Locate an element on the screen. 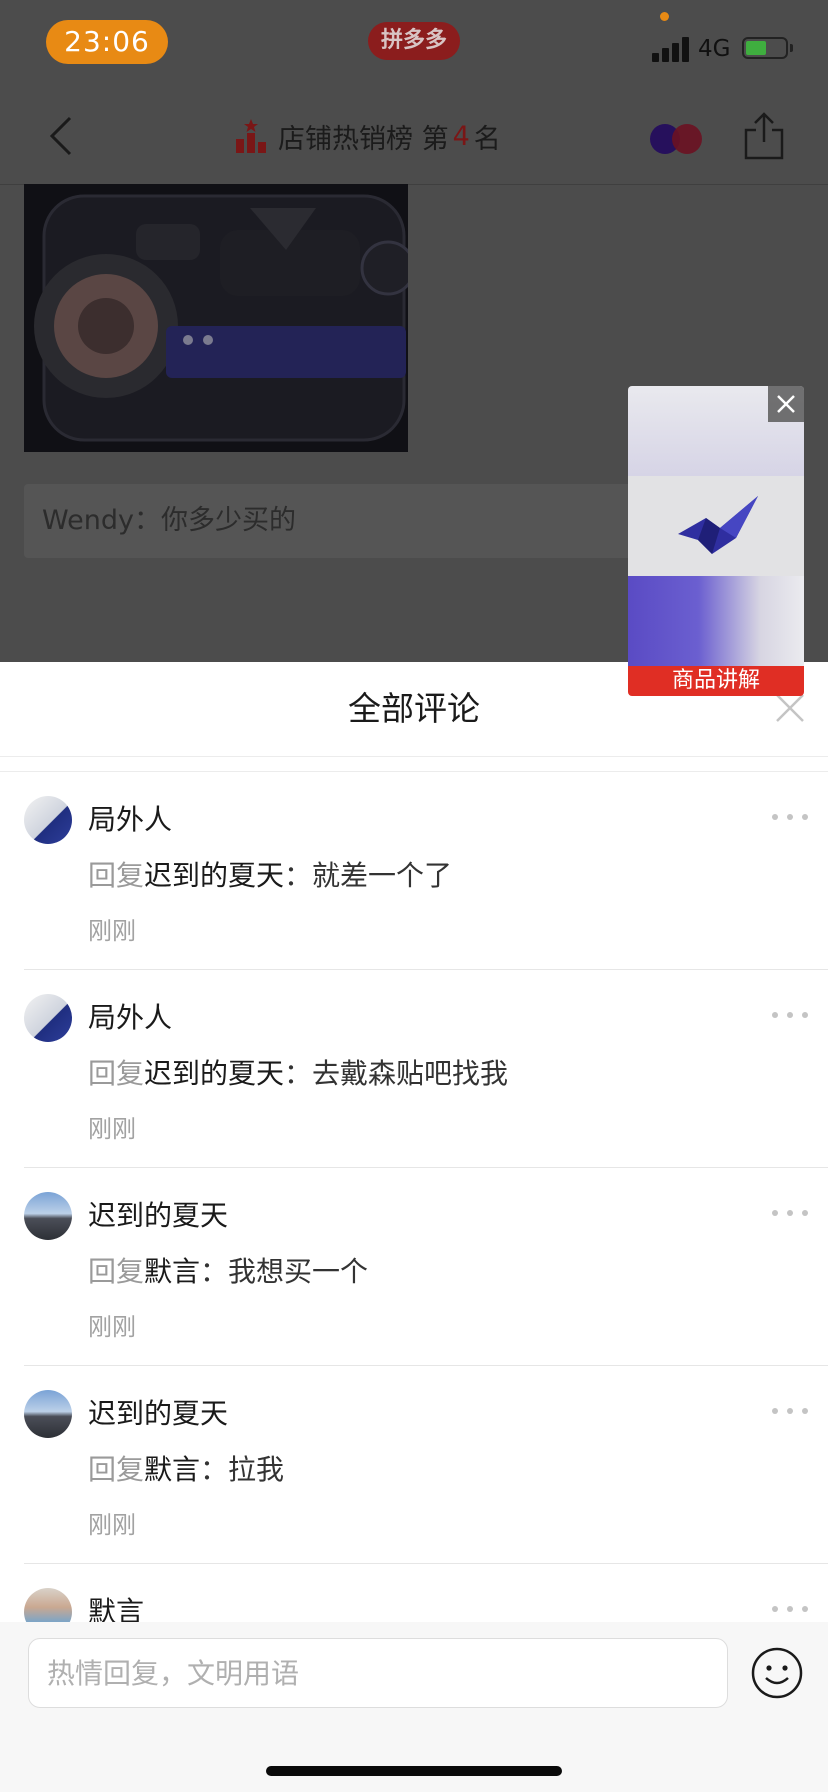  app-badge: 拼多多 is located at coordinates (414, 41).